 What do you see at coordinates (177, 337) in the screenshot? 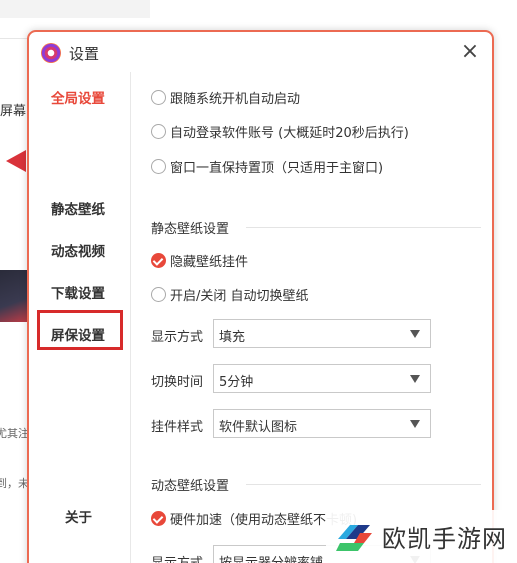
I see `display-mode-label: 显示方式` at bounding box center [177, 337].